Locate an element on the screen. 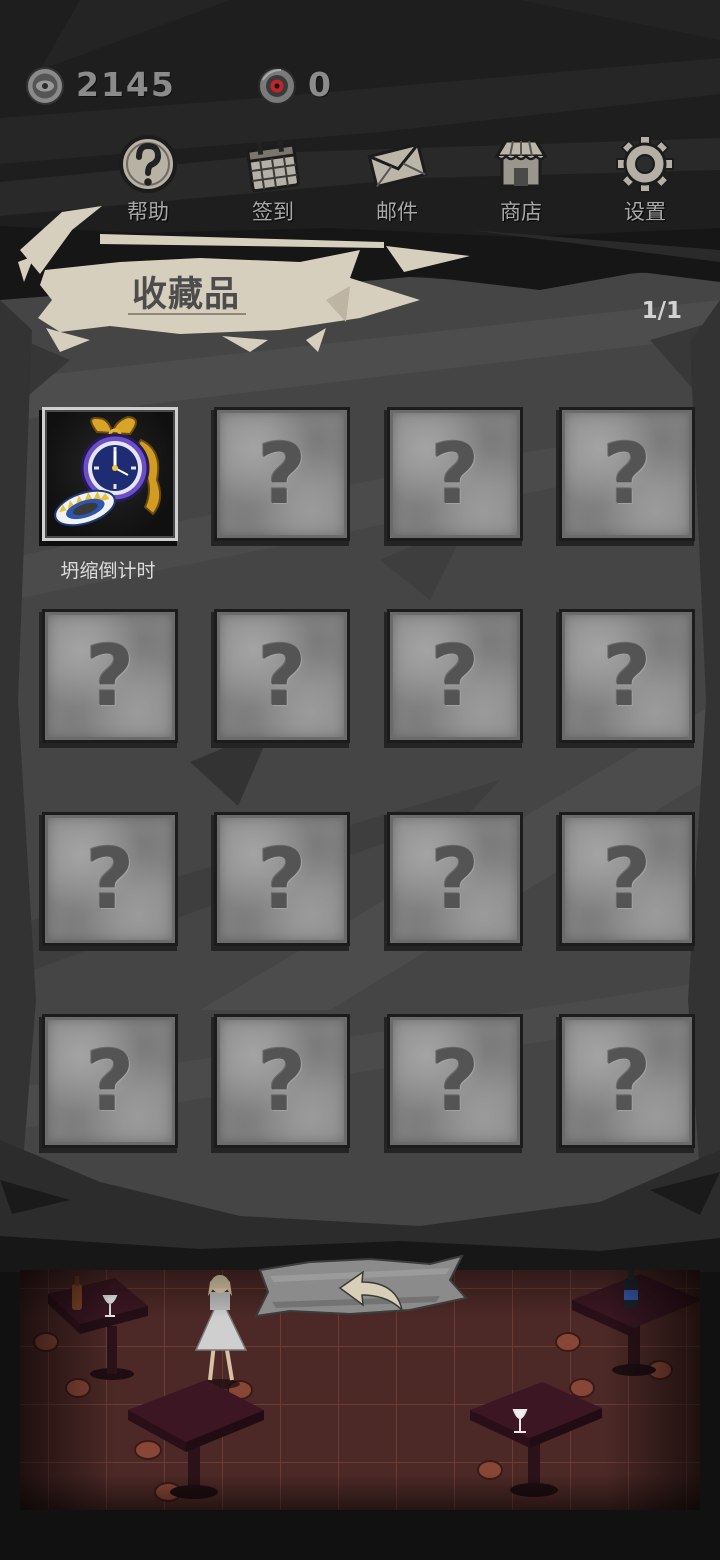 This screenshot has height=1560, width=720. eye-token-icon is located at coordinates (277, 86).